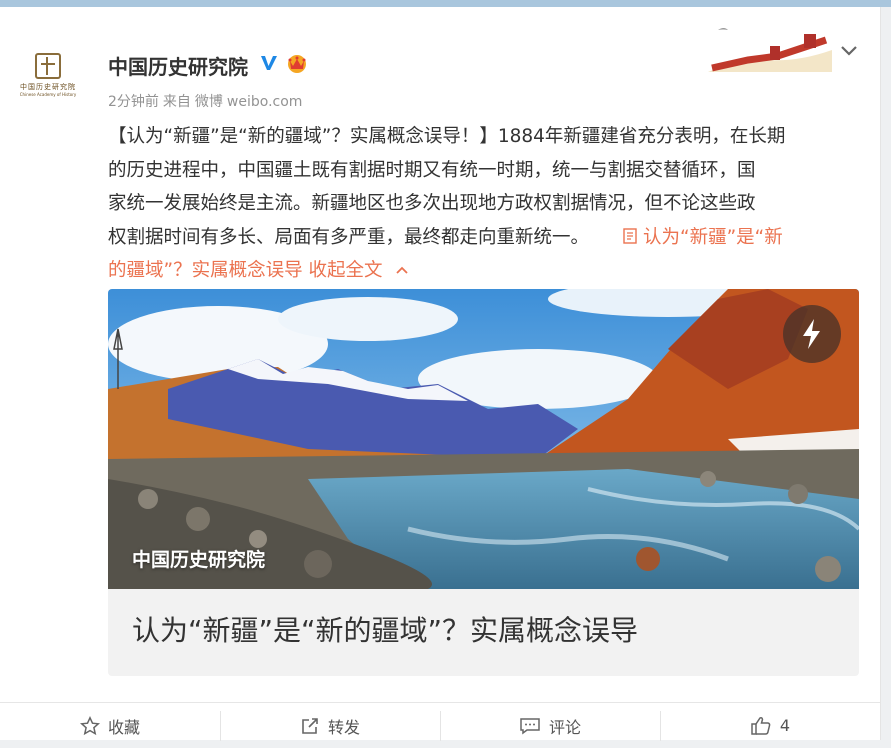 This screenshot has height=748, width=891. I want to click on chevron-up-icon, so click(401, 270).